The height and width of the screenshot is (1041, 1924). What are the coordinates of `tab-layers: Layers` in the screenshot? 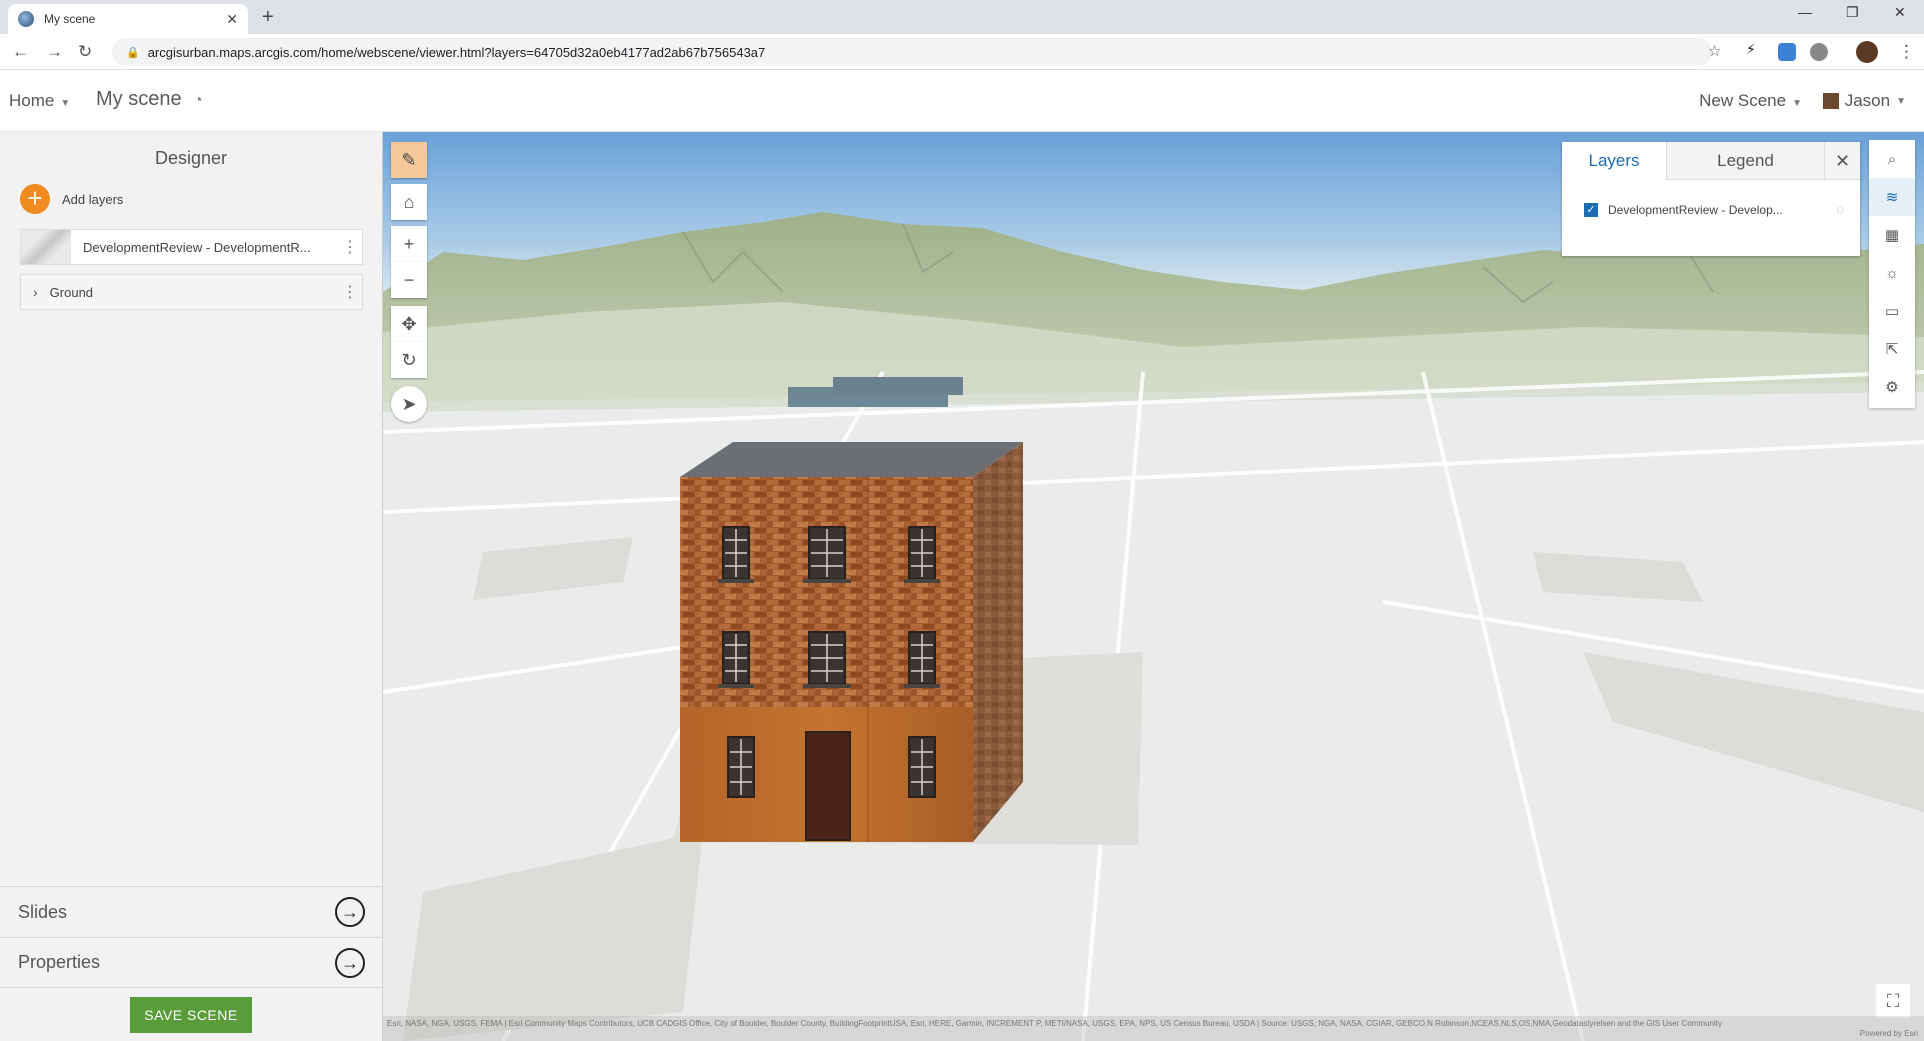 It's located at (1614, 161).